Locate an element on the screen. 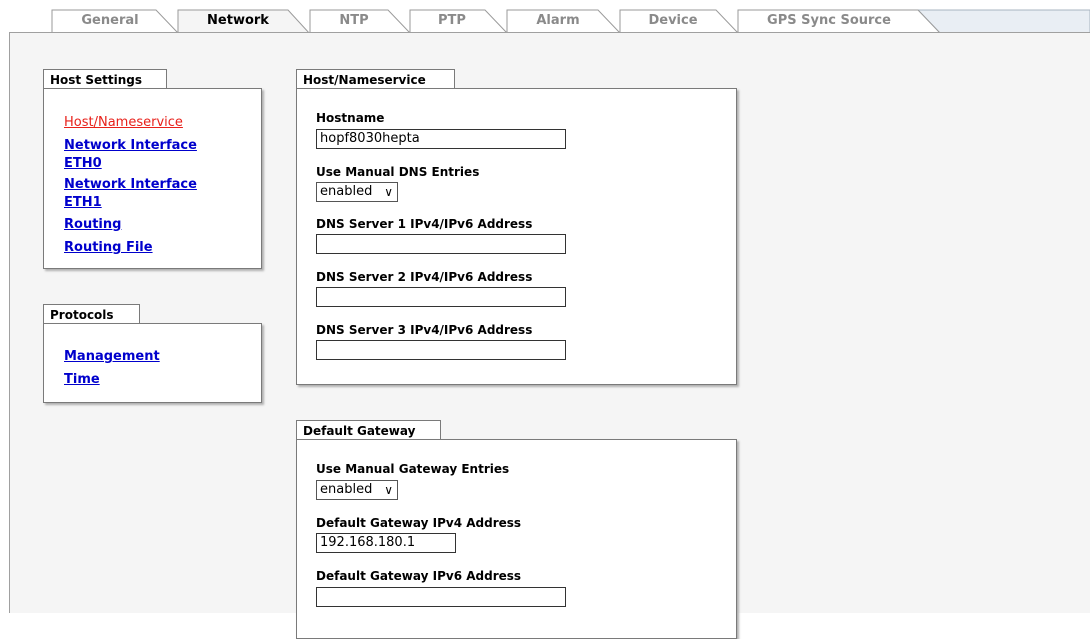  dns1-input is located at coordinates (441, 244).